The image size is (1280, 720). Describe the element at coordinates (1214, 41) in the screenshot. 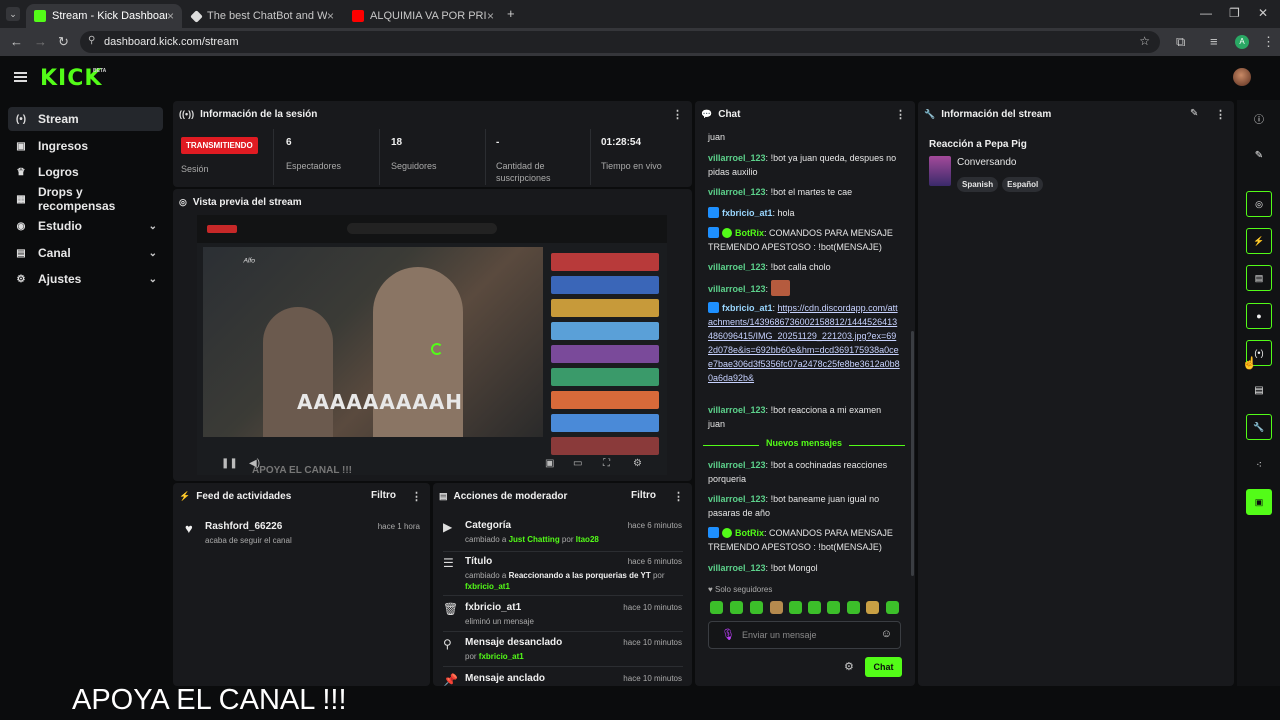

I see `media-icon: ≡` at that location.